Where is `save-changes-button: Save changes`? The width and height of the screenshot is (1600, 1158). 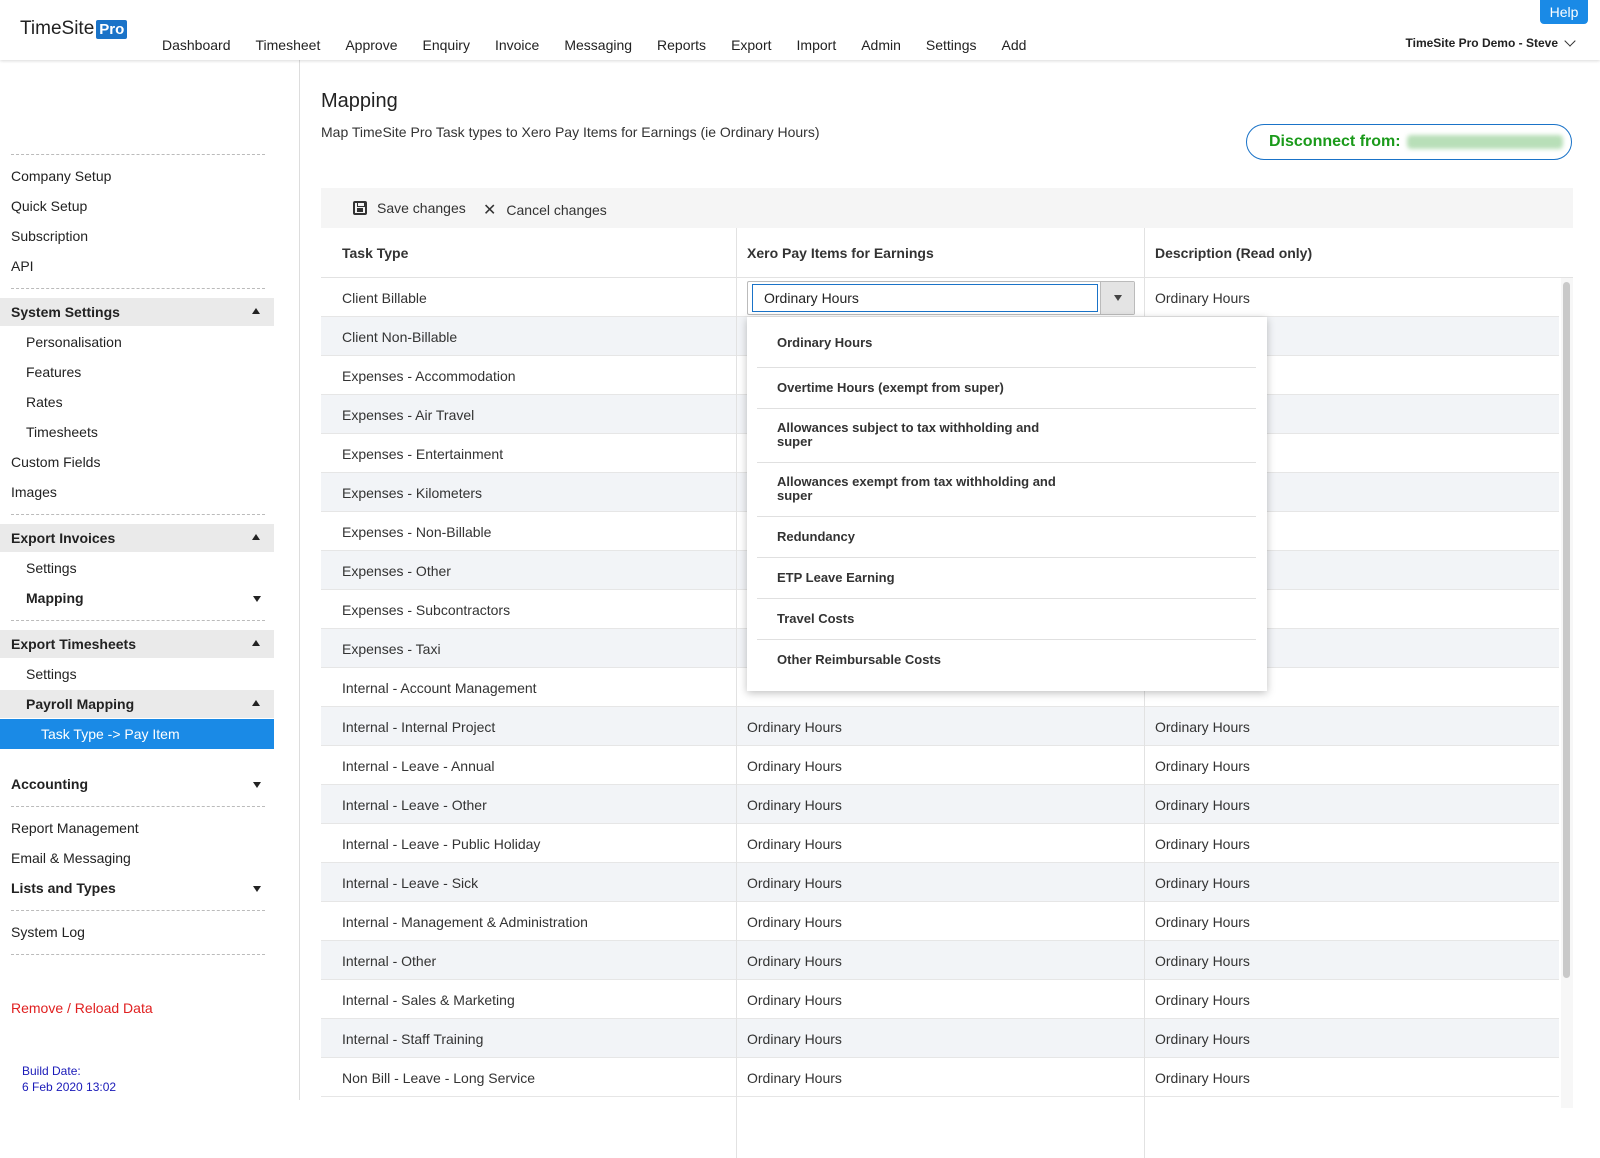
save-changes-button: Save changes is located at coordinates (409, 208).